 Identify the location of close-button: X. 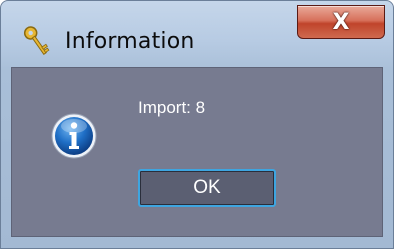
(341, 22).